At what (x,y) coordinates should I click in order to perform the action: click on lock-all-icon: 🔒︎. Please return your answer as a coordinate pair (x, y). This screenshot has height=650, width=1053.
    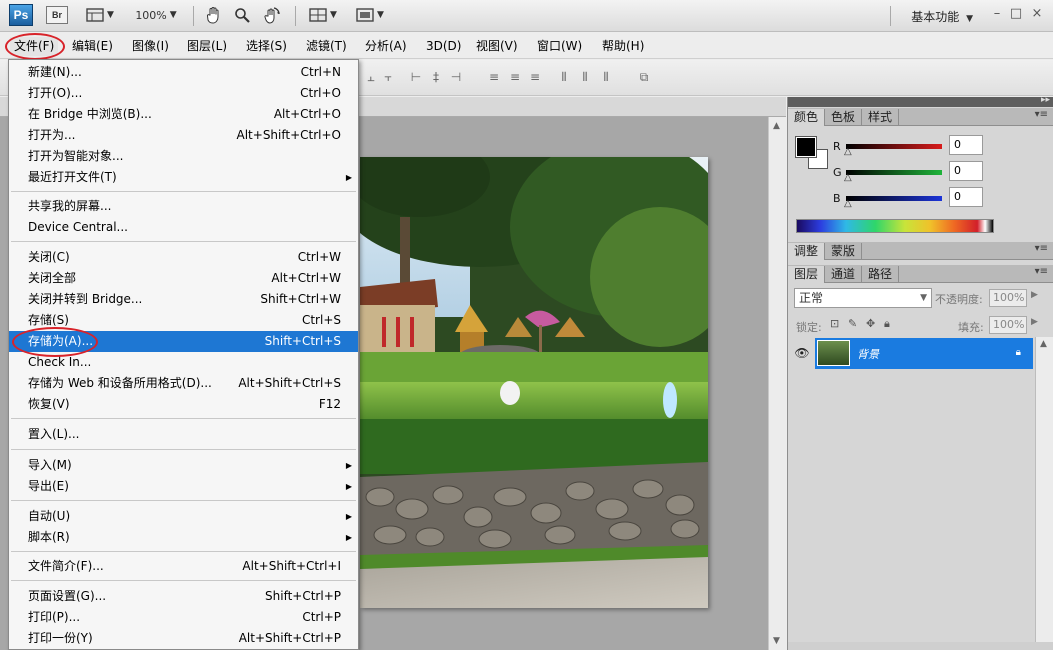
    Looking at the image, I should click on (887, 324).